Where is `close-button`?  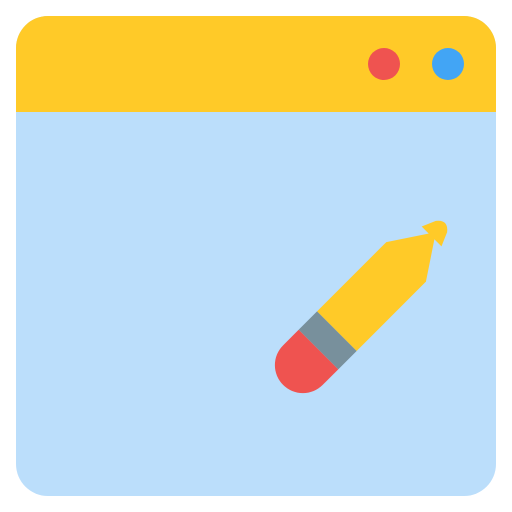
close-button is located at coordinates (384, 64).